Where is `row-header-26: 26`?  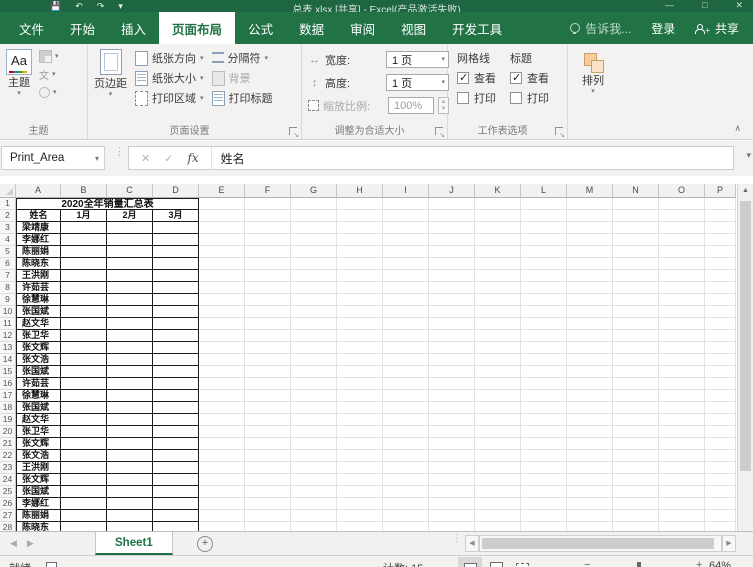
row-header-26: 26 is located at coordinates (8, 504).